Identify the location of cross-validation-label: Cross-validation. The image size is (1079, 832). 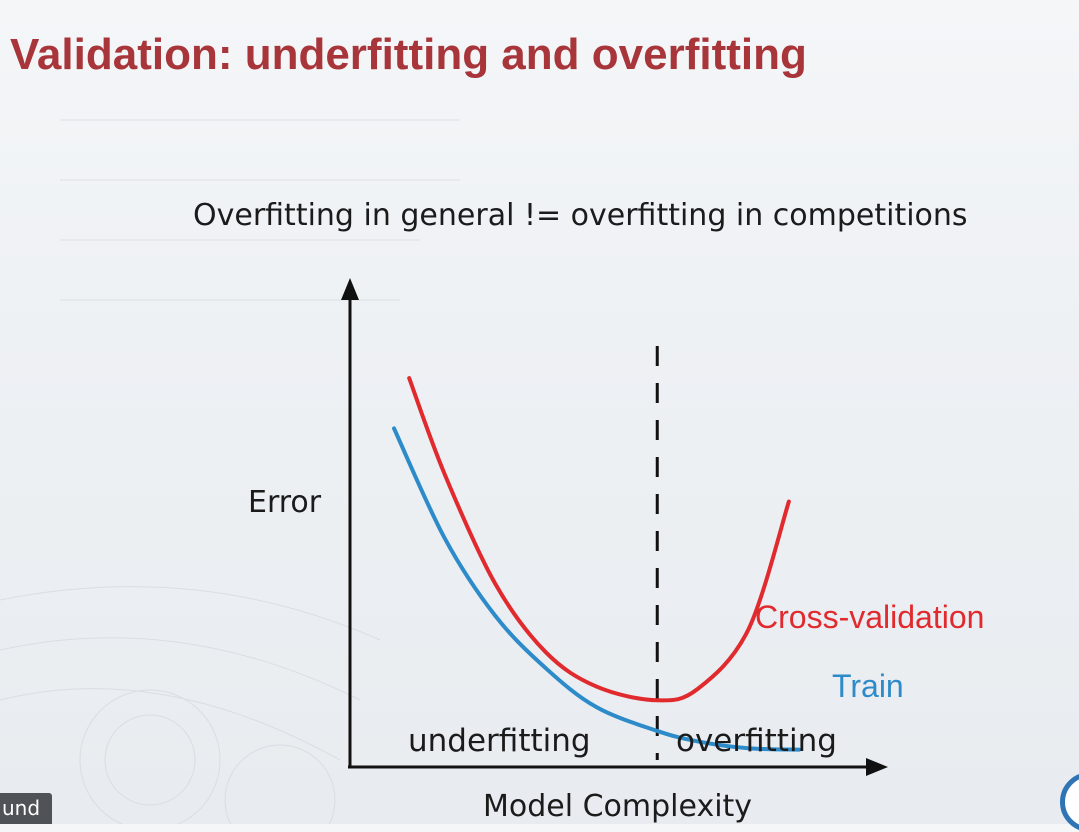
(869, 617).